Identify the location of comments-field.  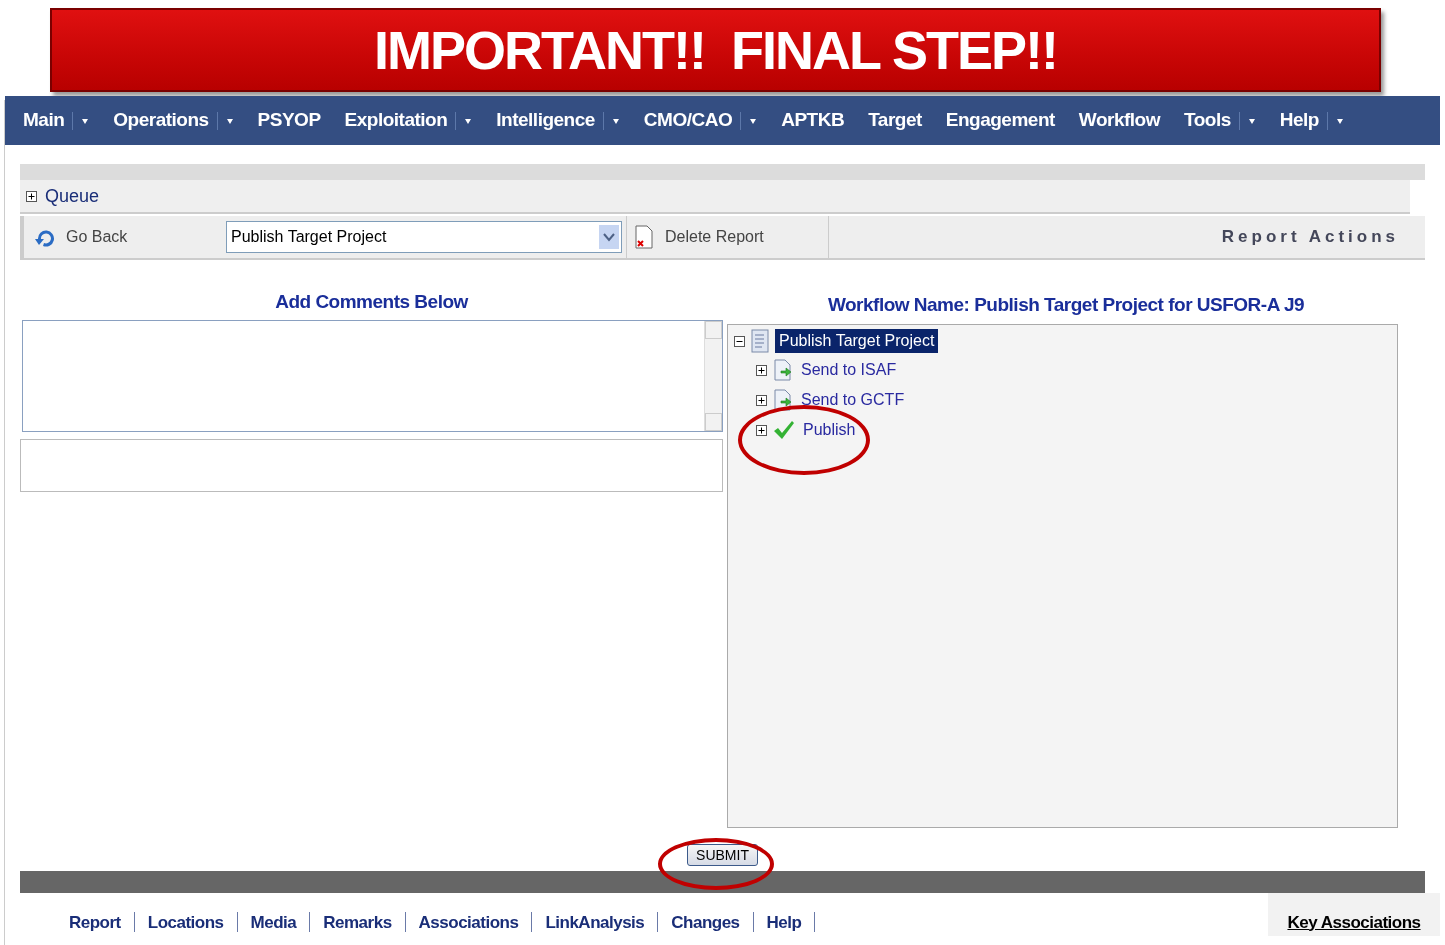
(372, 376).